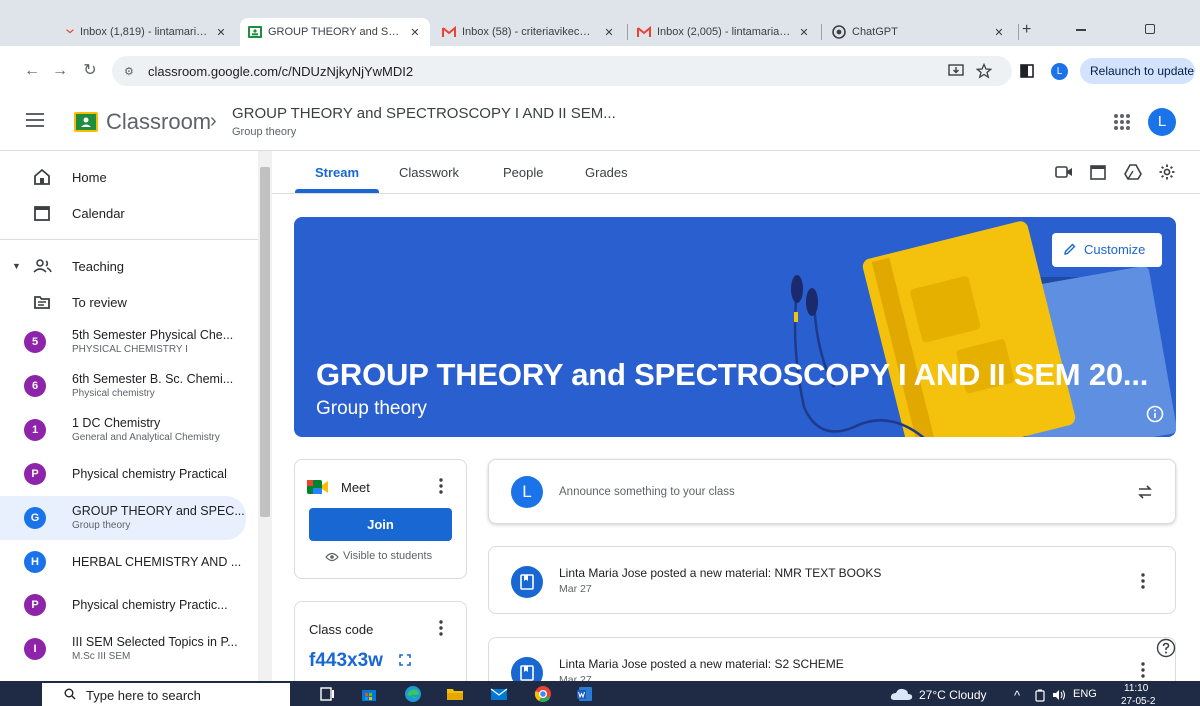 This screenshot has width=1200, height=706. What do you see at coordinates (341, 629) in the screenshot?
I see `class-code-label: Class code` at bounding box center [341, 629].